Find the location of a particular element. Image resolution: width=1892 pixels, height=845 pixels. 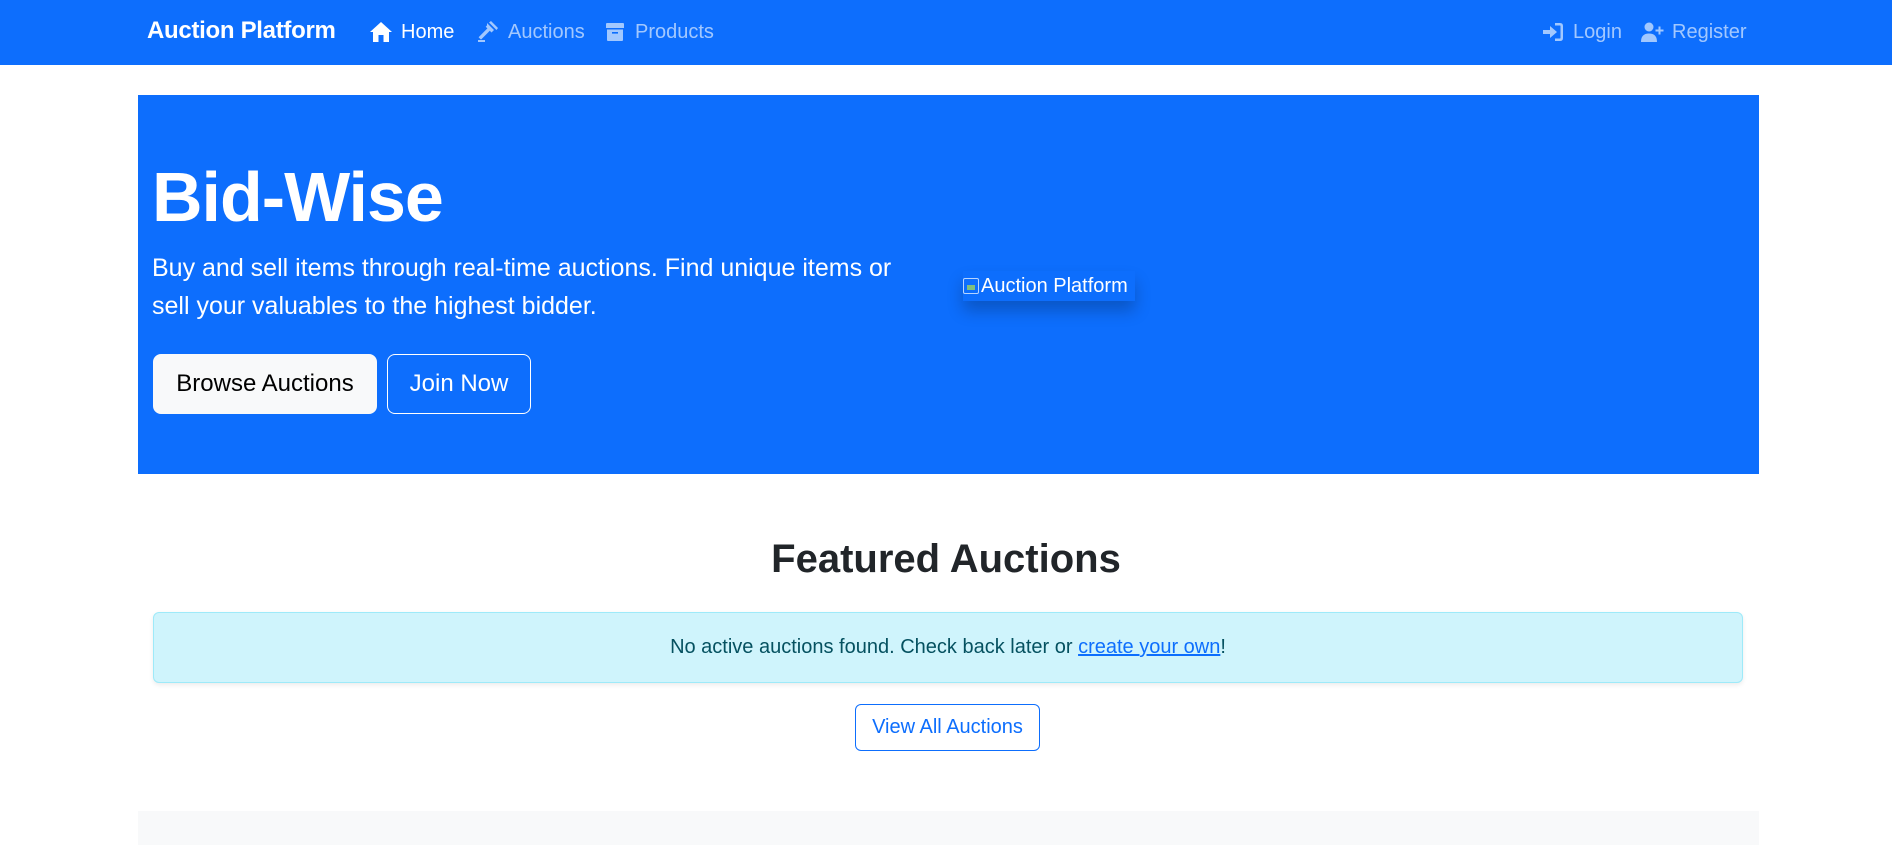

box-icon is located at coordinates (615, 32).